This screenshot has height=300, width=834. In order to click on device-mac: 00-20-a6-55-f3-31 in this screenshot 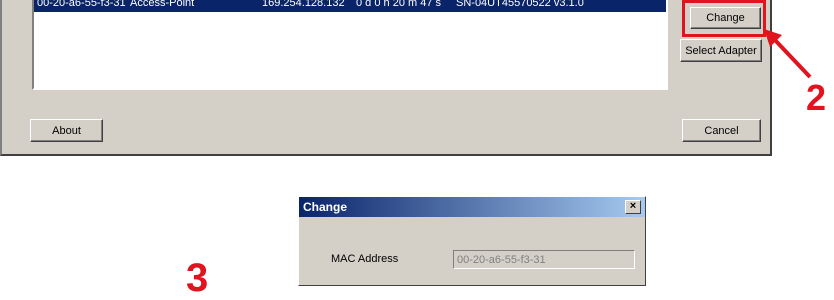, I will do `click(81, 4)`.